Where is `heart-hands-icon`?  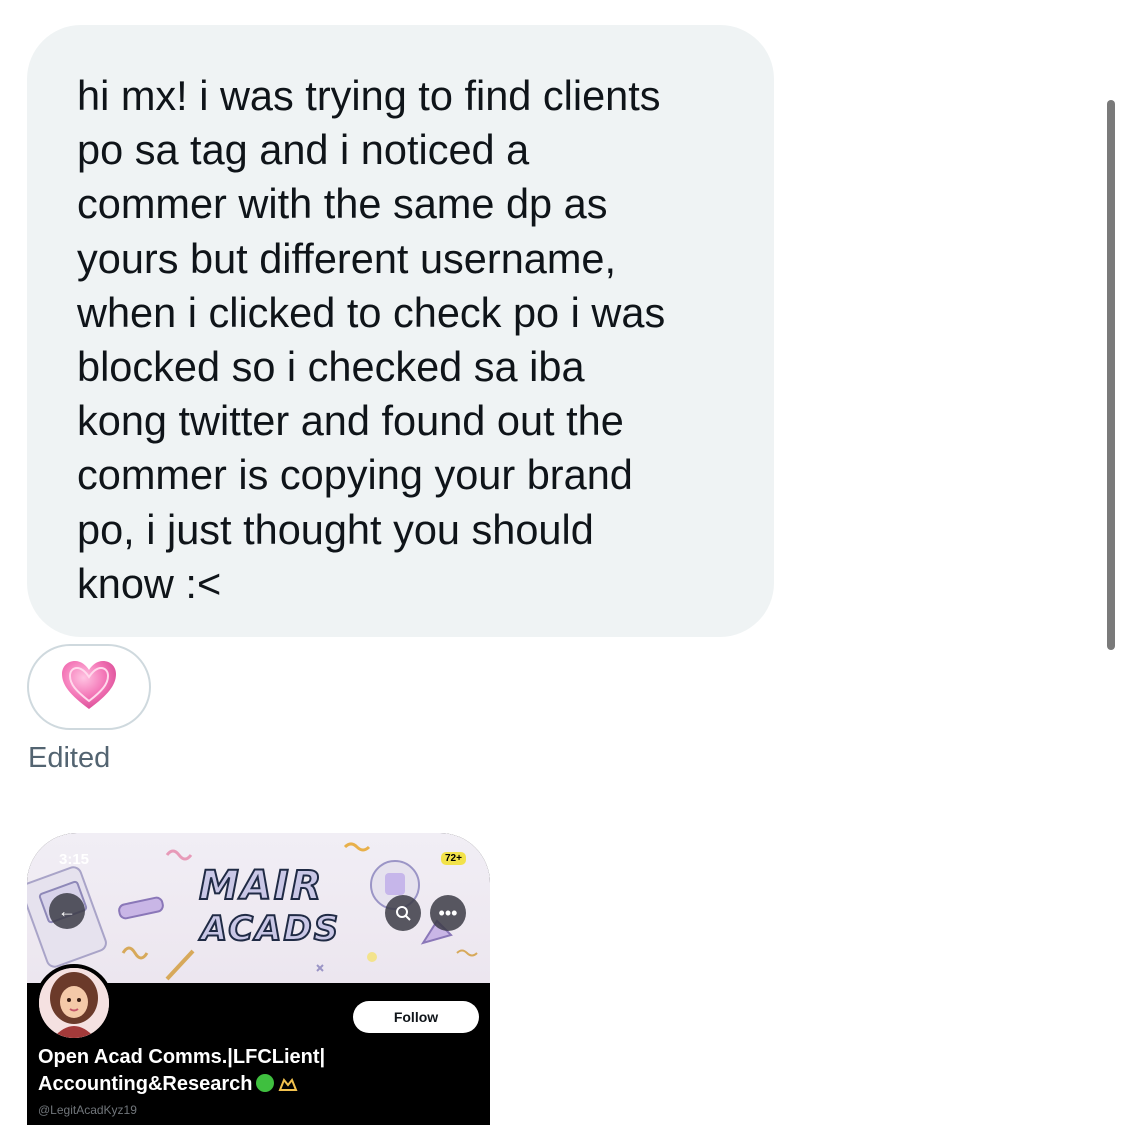 heart-hands-icon is located at coordinates (288, 1086).